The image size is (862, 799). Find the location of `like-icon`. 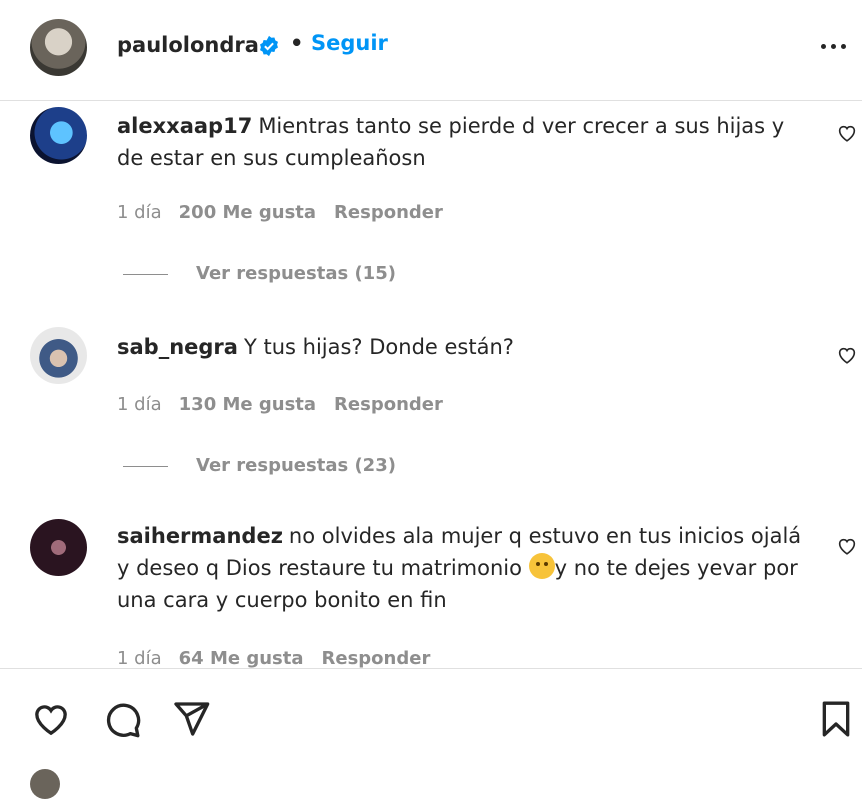

like-icon is located at coordinates (51, 719).